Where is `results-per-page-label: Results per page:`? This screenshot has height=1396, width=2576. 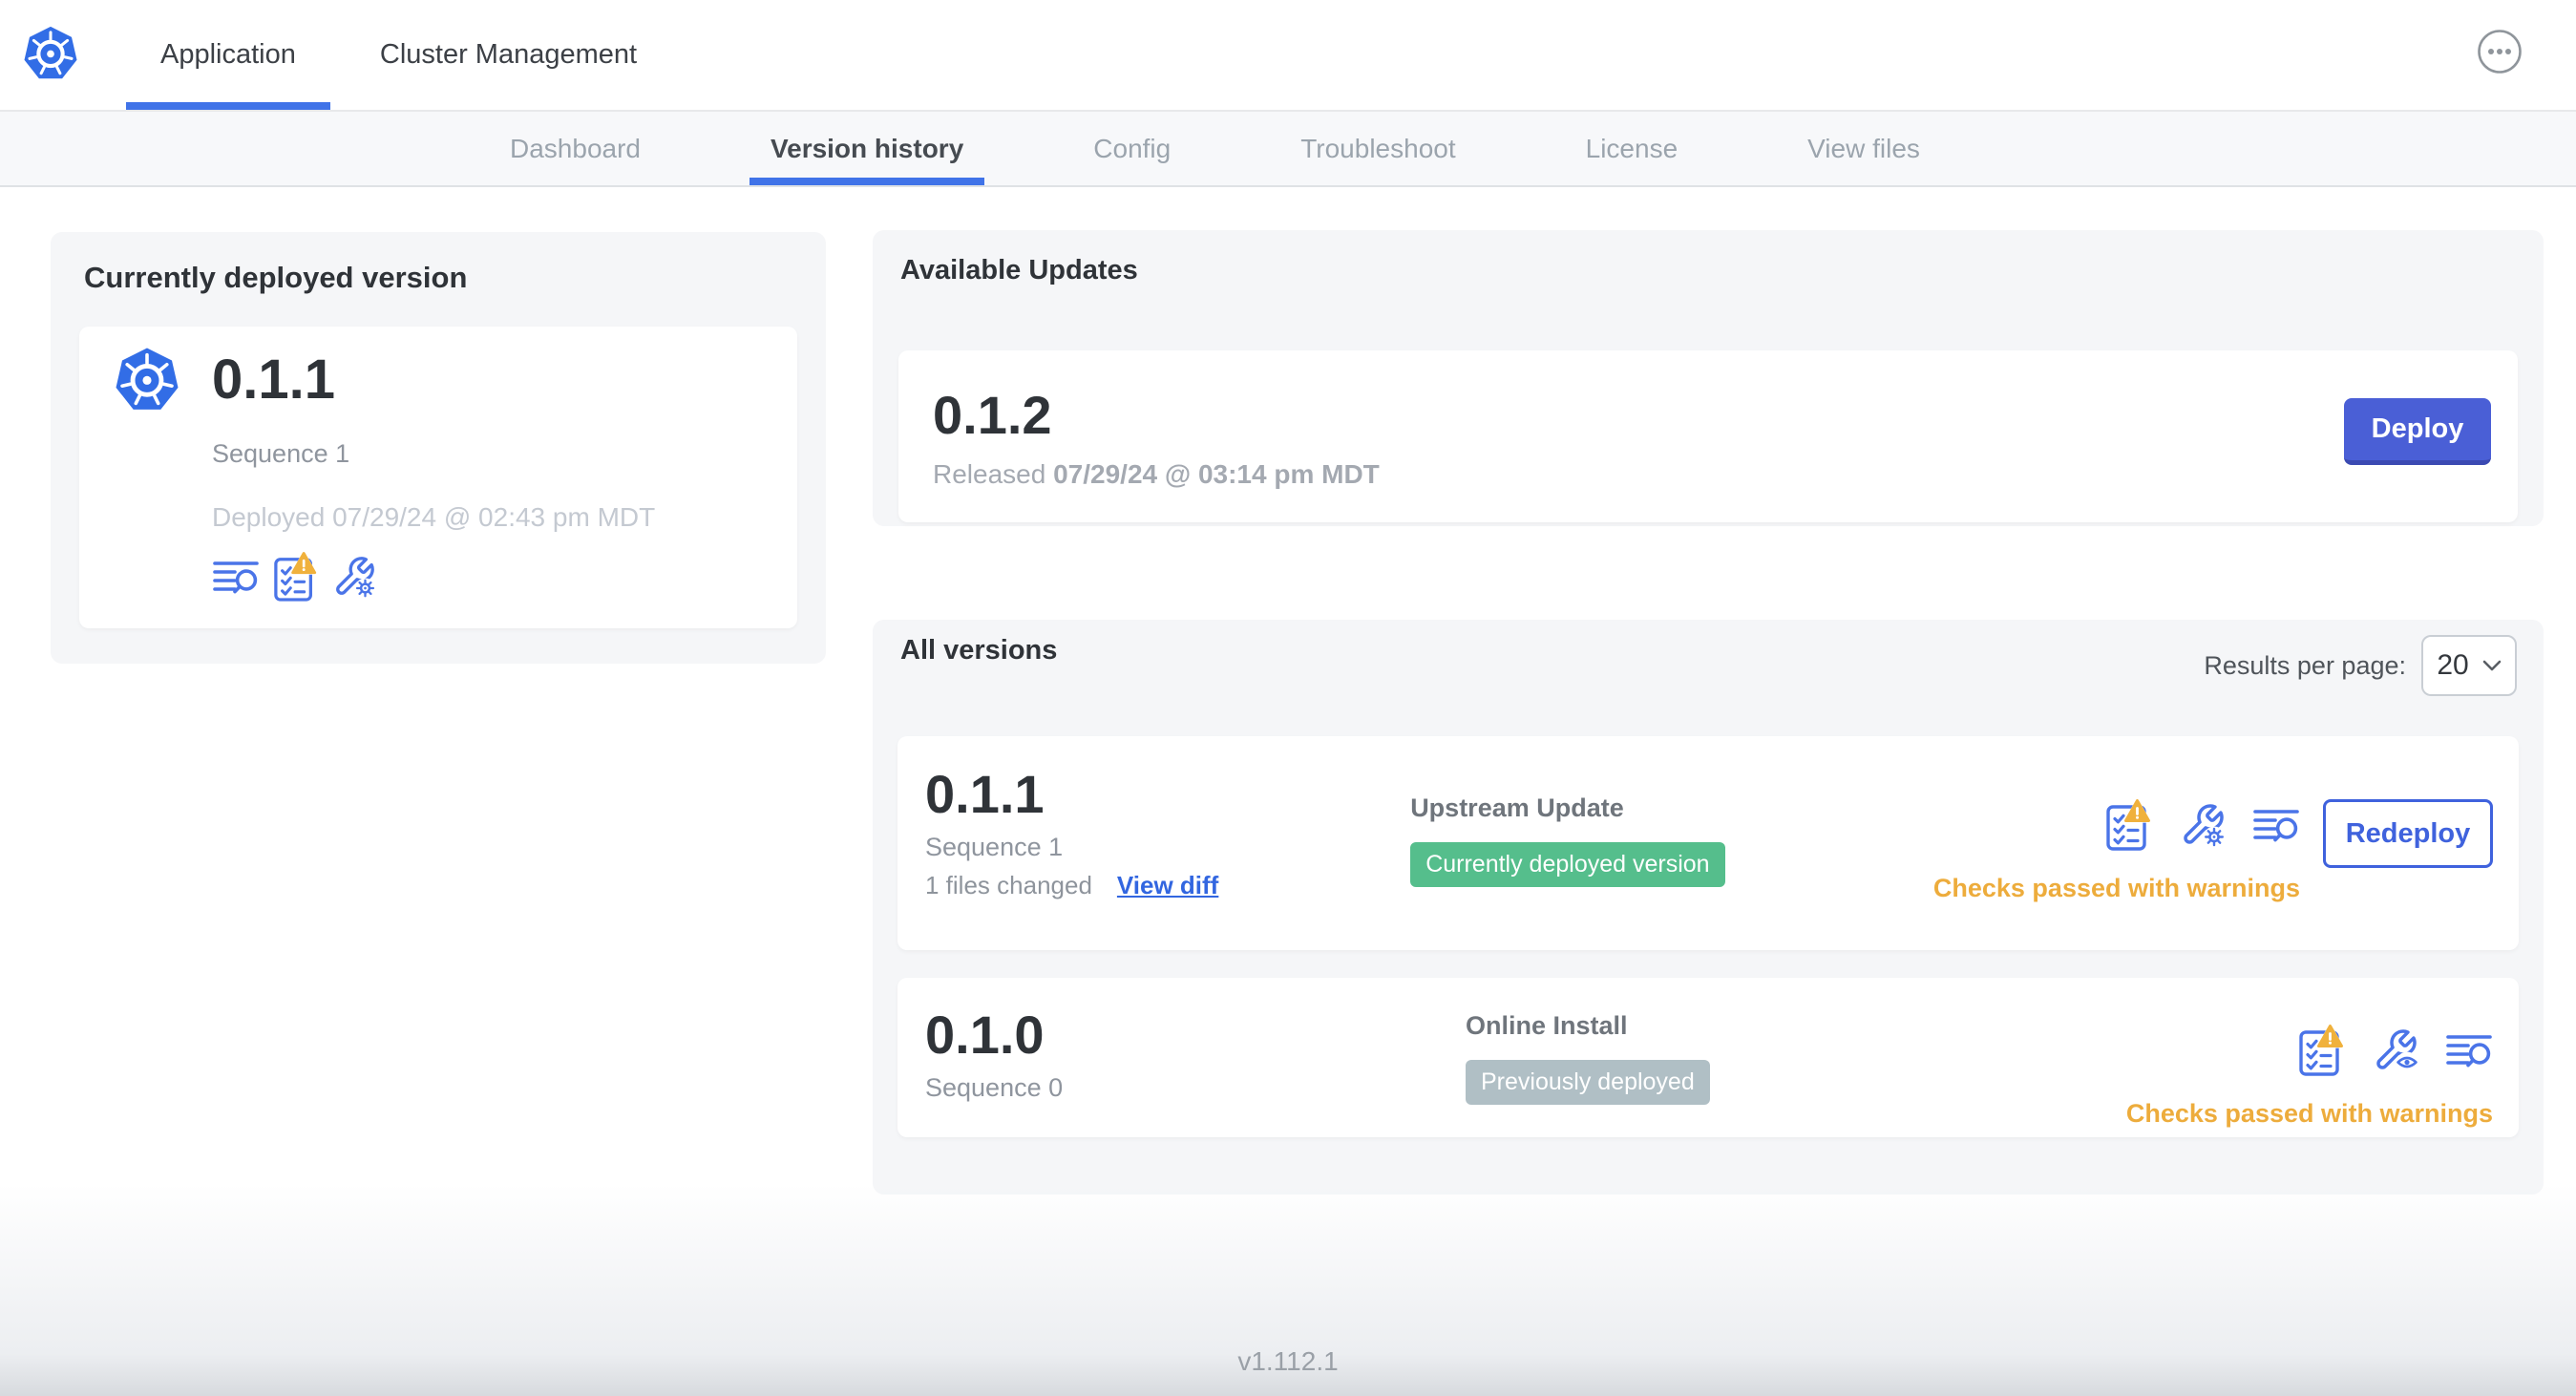 results-per-page-label: Results per page: is located at coordinates (2305, 665).